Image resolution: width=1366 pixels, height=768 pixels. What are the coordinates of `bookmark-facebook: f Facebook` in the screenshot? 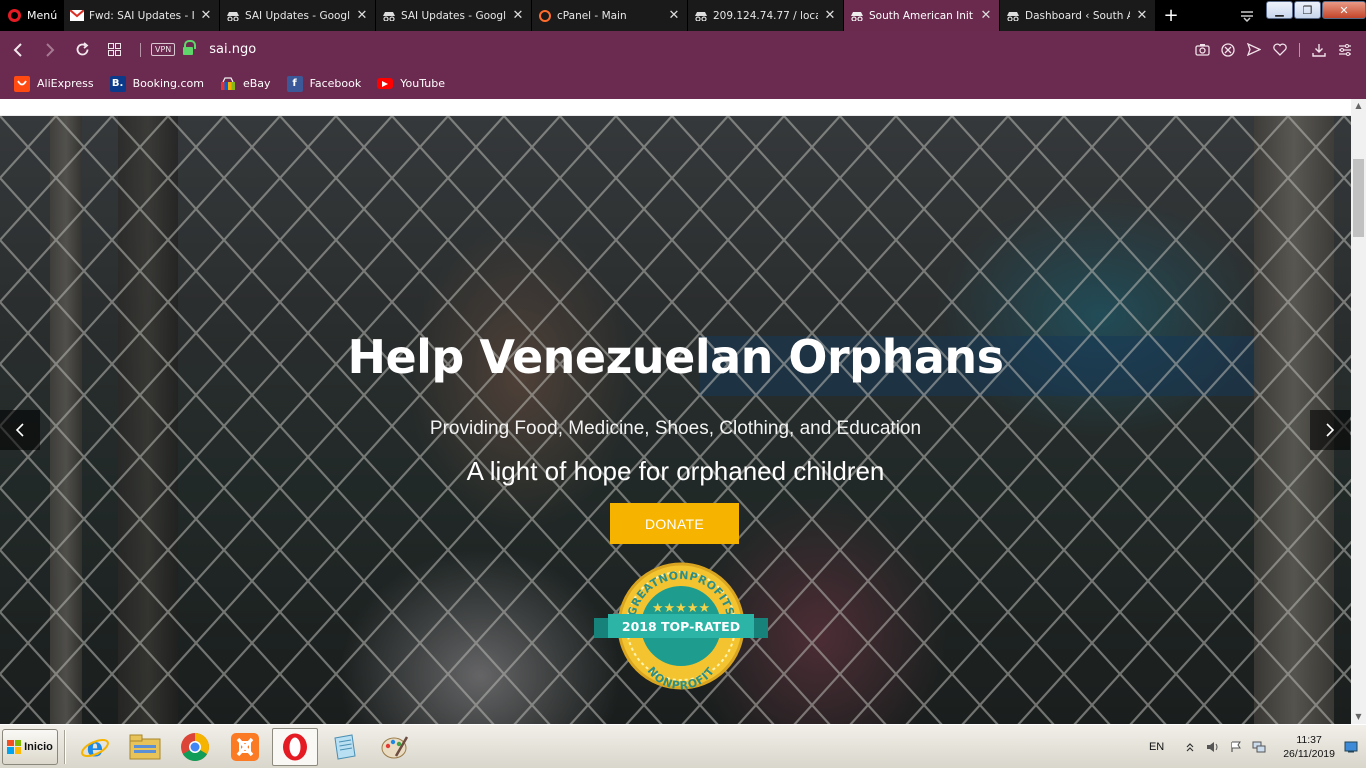 It's located at (324, 83).